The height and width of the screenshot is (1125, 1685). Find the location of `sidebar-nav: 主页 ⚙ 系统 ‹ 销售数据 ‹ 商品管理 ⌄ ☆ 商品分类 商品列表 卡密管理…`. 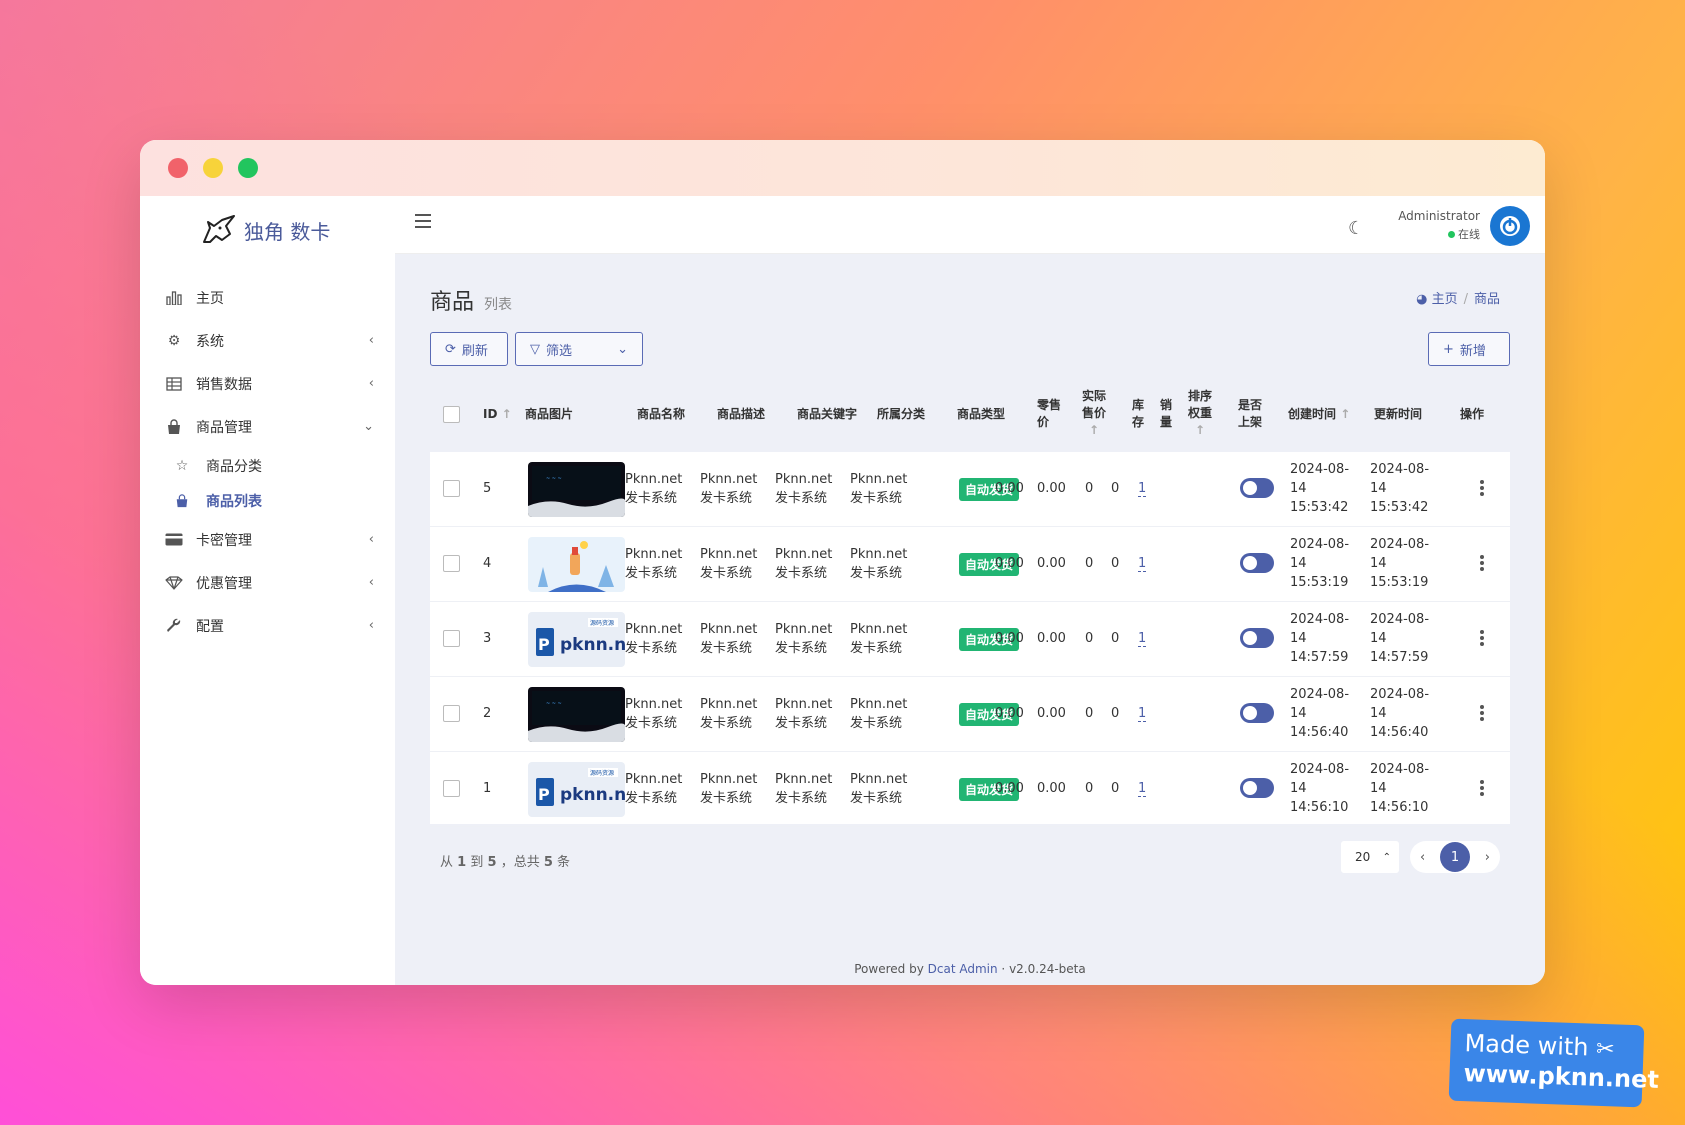

sidebar-nav: 主页 ⚙ 系统 ‹ 销售数据 ‹ 商品管理 ⌄ ☆ 商品分类 商品列表 卡密管理… is located at coordinates (269, 461).